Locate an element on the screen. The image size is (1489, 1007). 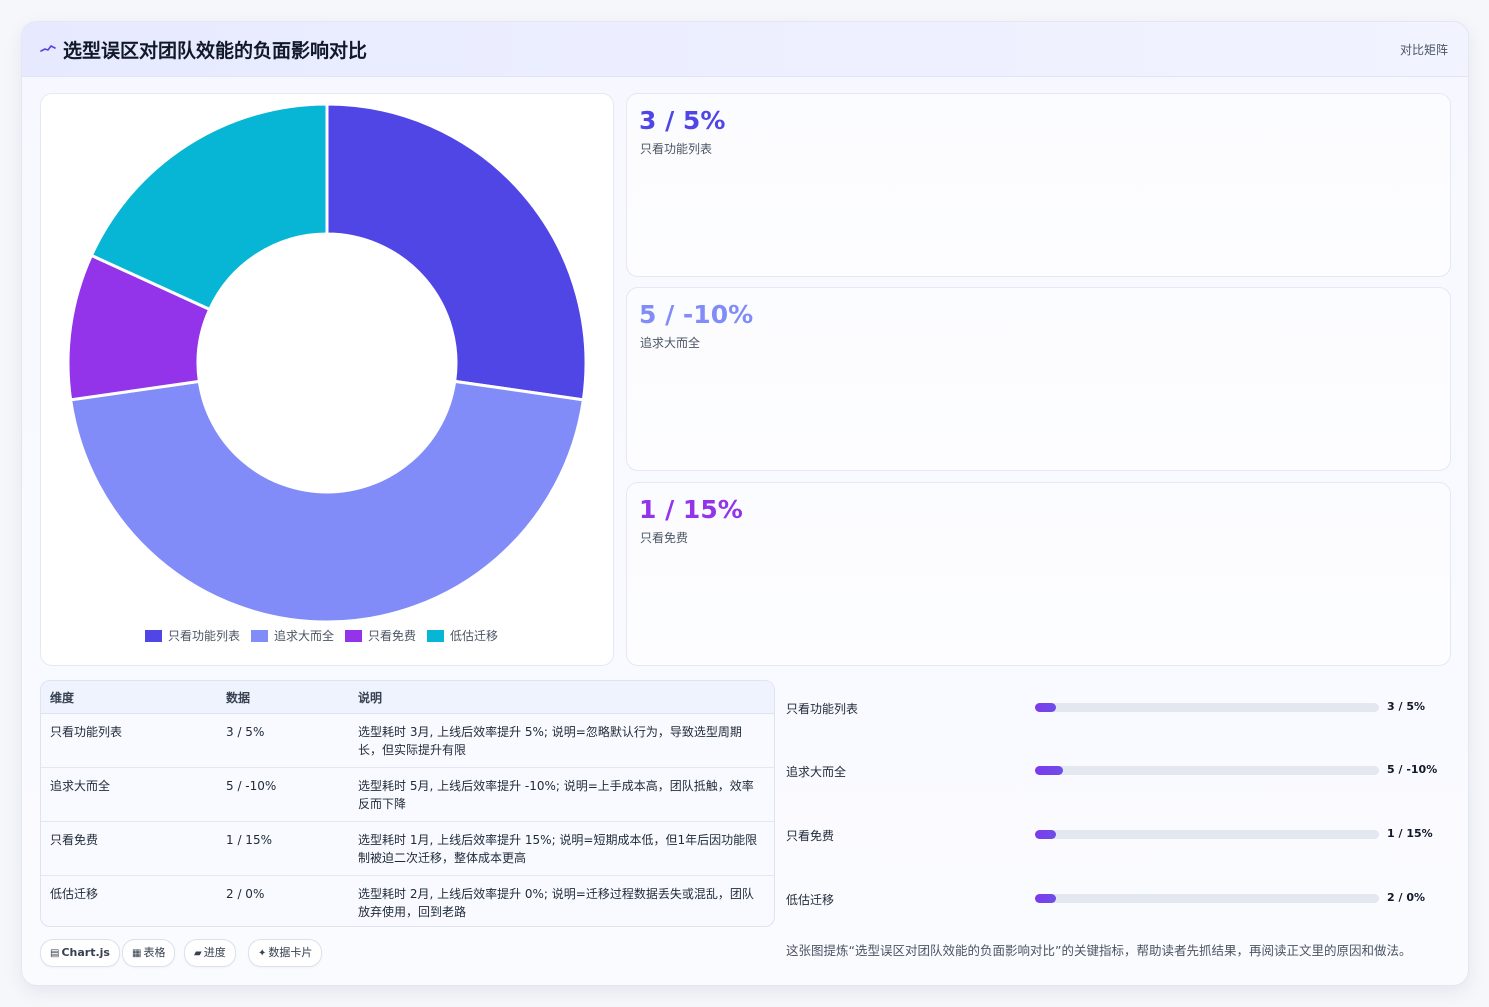
progress-label: 只看功能列表 is located at coordinates (822, 709).